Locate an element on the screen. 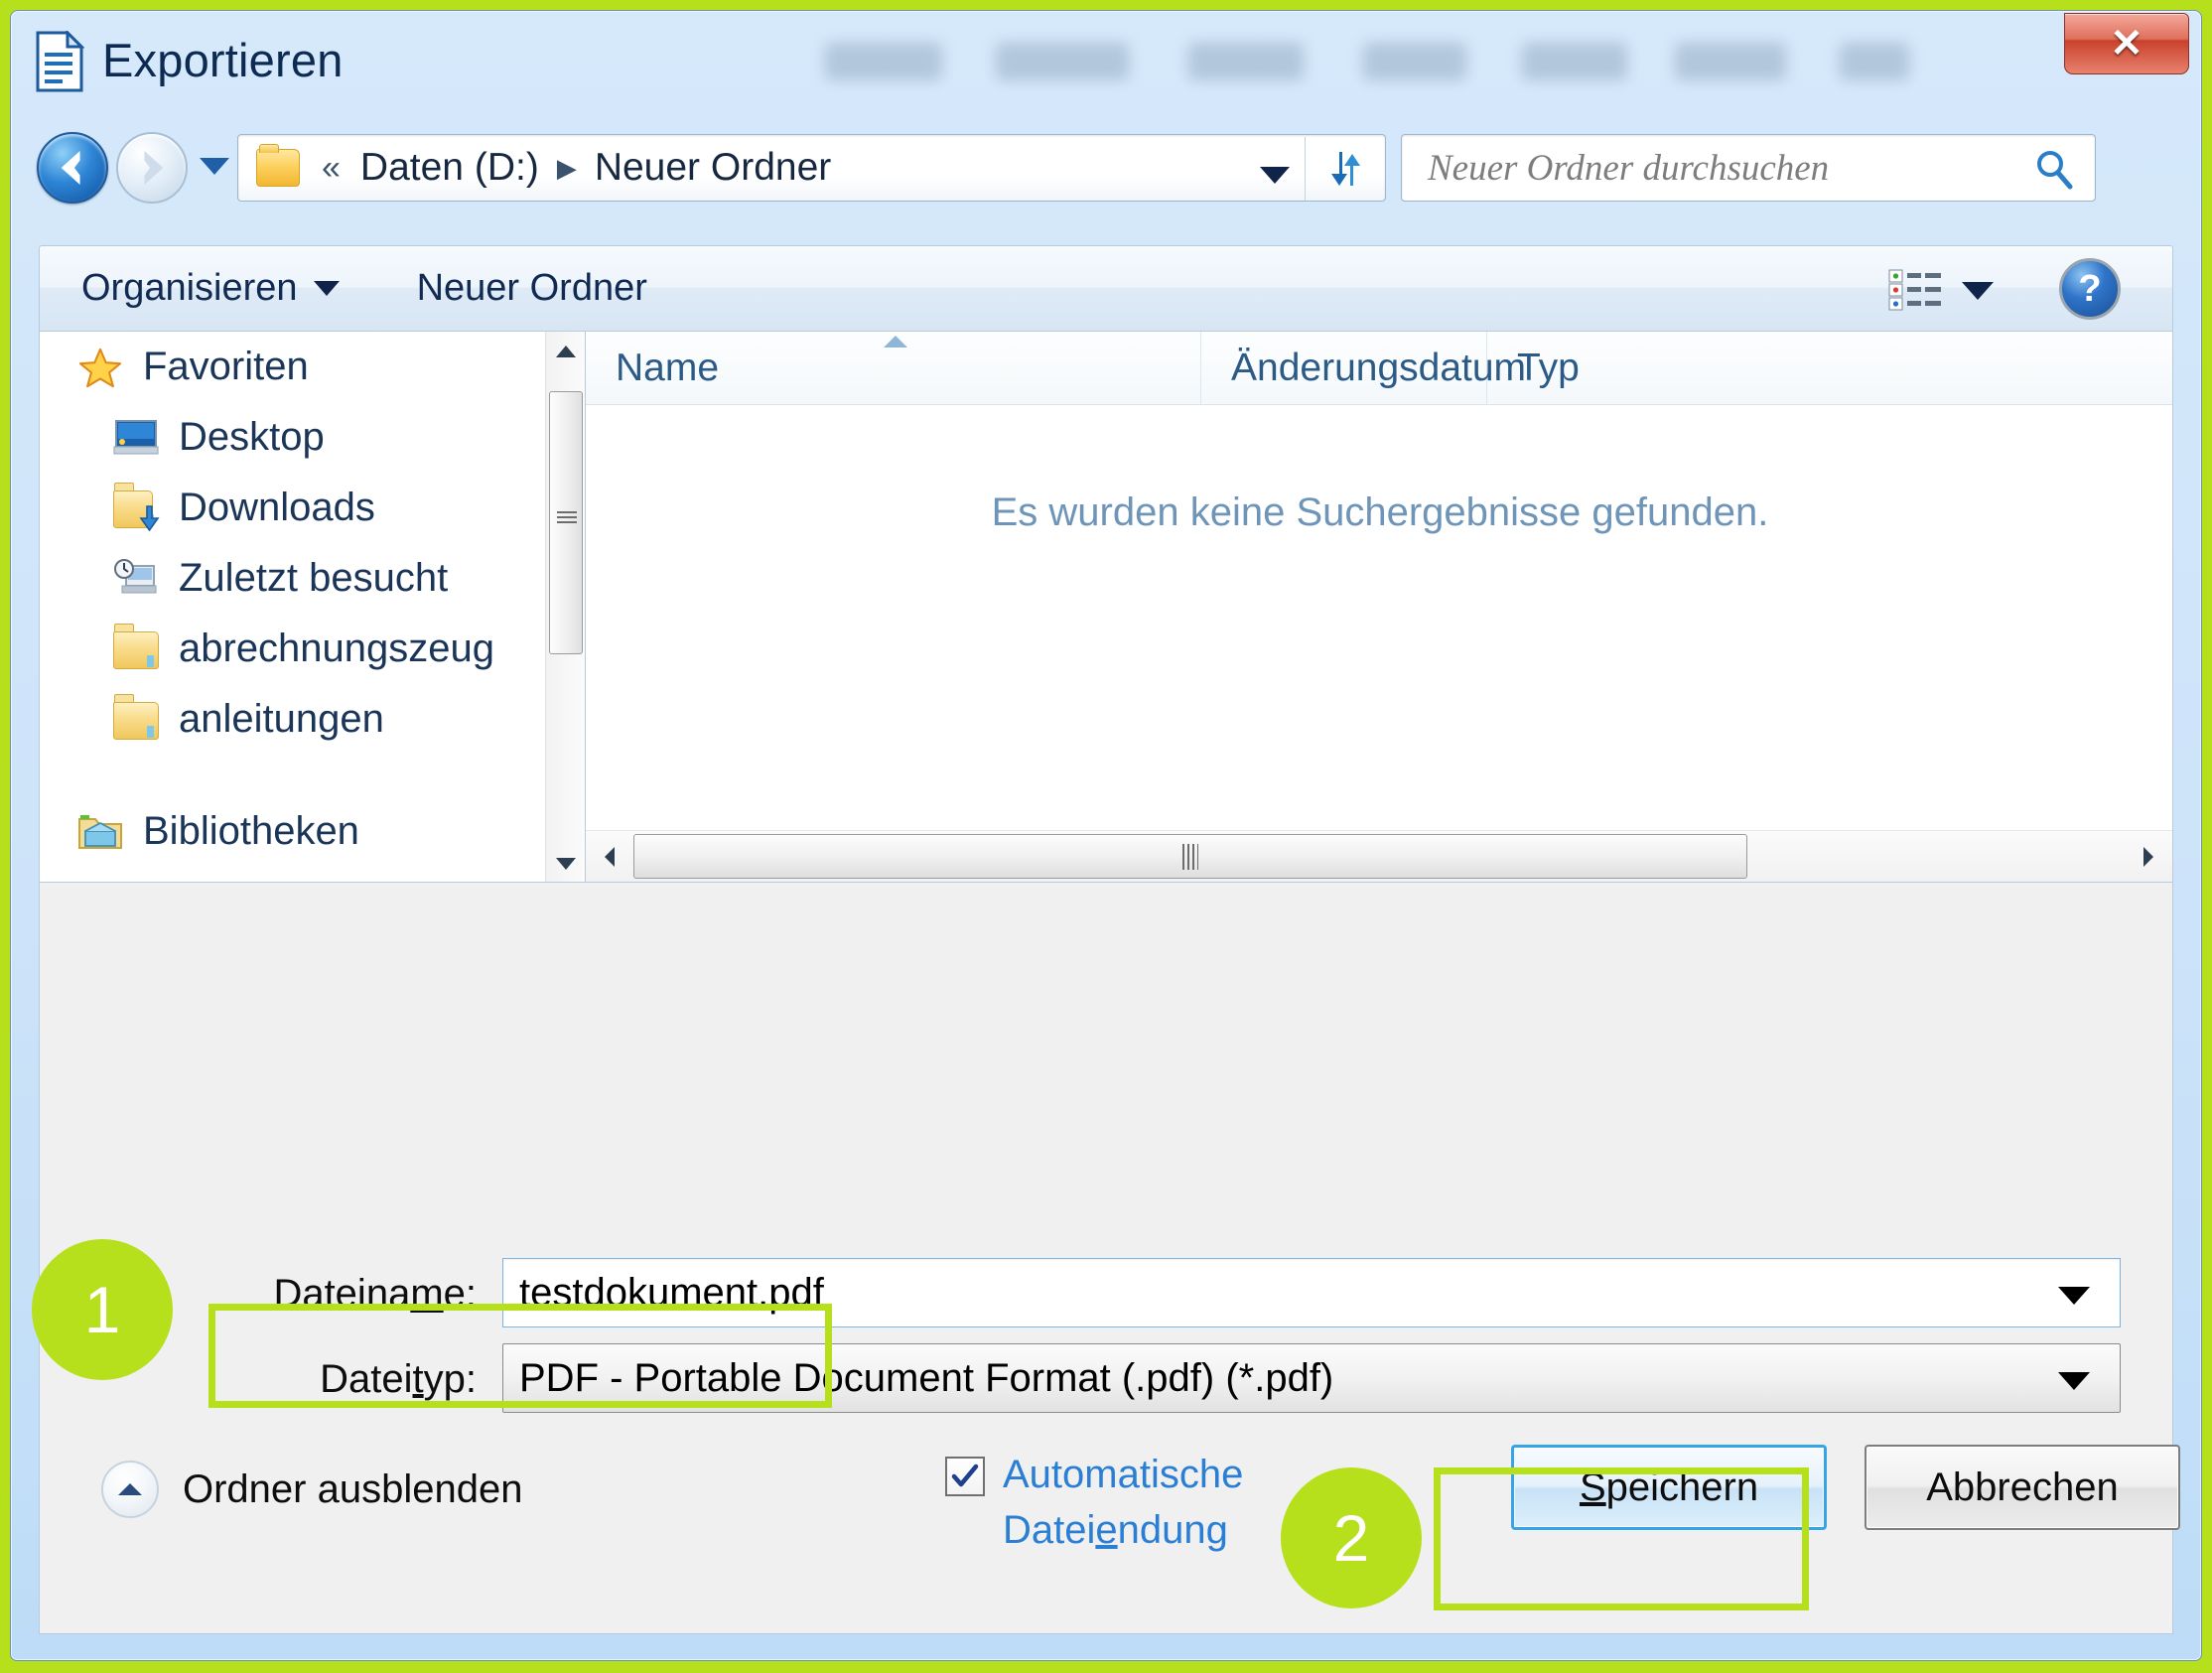  search-icon is located at coordinates (2055, 170).